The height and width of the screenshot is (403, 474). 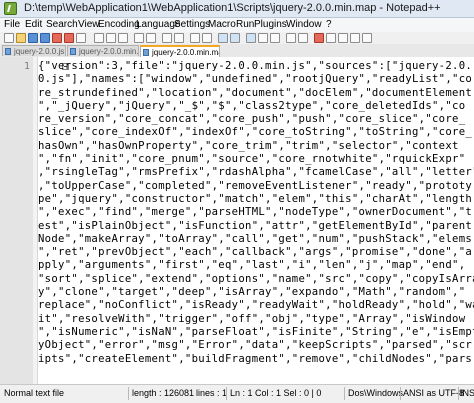 What do you see at coordinates (16, 220) in the screenshot?
I see `line-number-gutter: 1` at bounding box center [16, 220].